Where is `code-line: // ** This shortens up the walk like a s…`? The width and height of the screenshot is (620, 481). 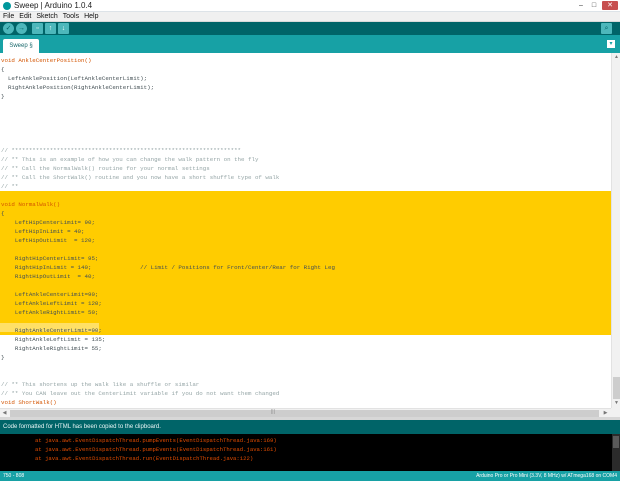
code-line: // ** This shortens up the walk like a s… is located at coordinates (100, 384).